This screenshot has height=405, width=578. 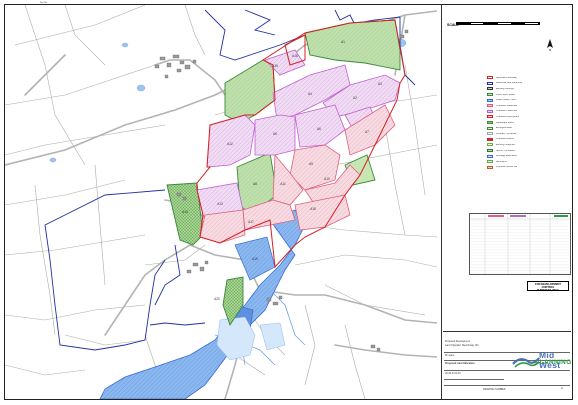 What do you see at coordinates (355, 98) in the screenshot?
I see `parcel-label-a2: A2` at bounding box center [355, 98].